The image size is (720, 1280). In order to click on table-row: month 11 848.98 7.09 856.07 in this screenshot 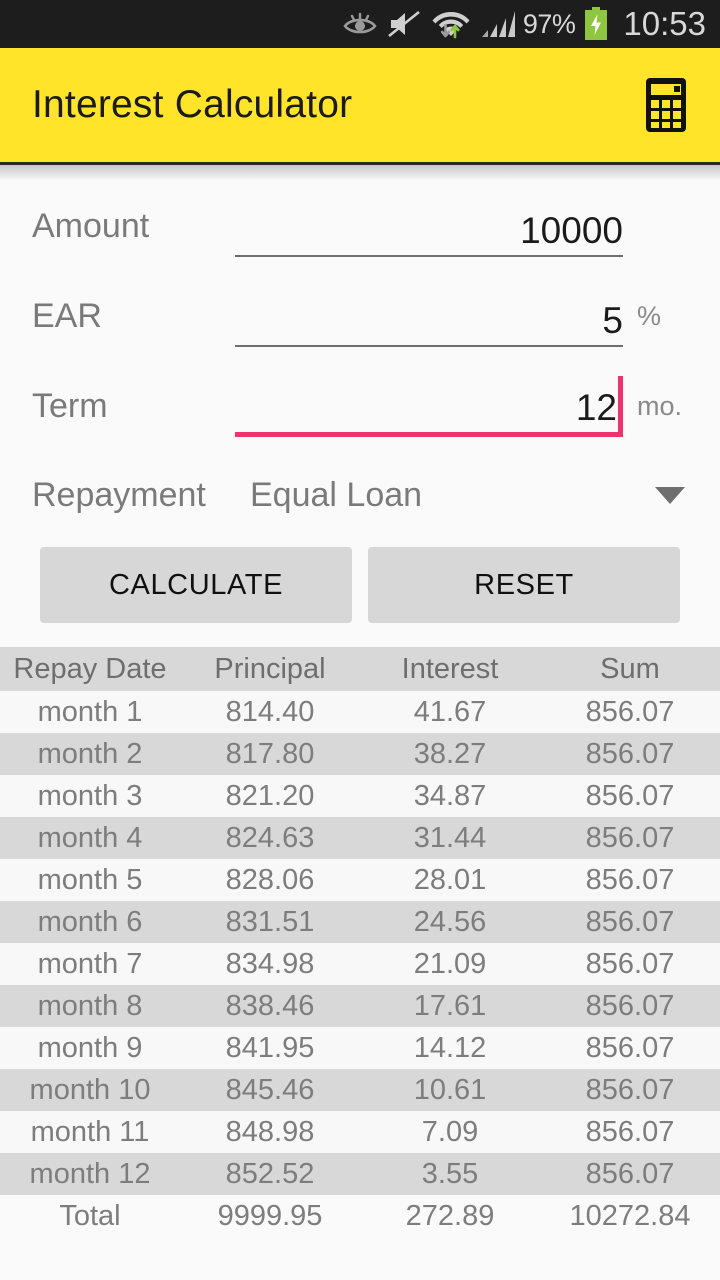, I will do `click(360, 1132)`.